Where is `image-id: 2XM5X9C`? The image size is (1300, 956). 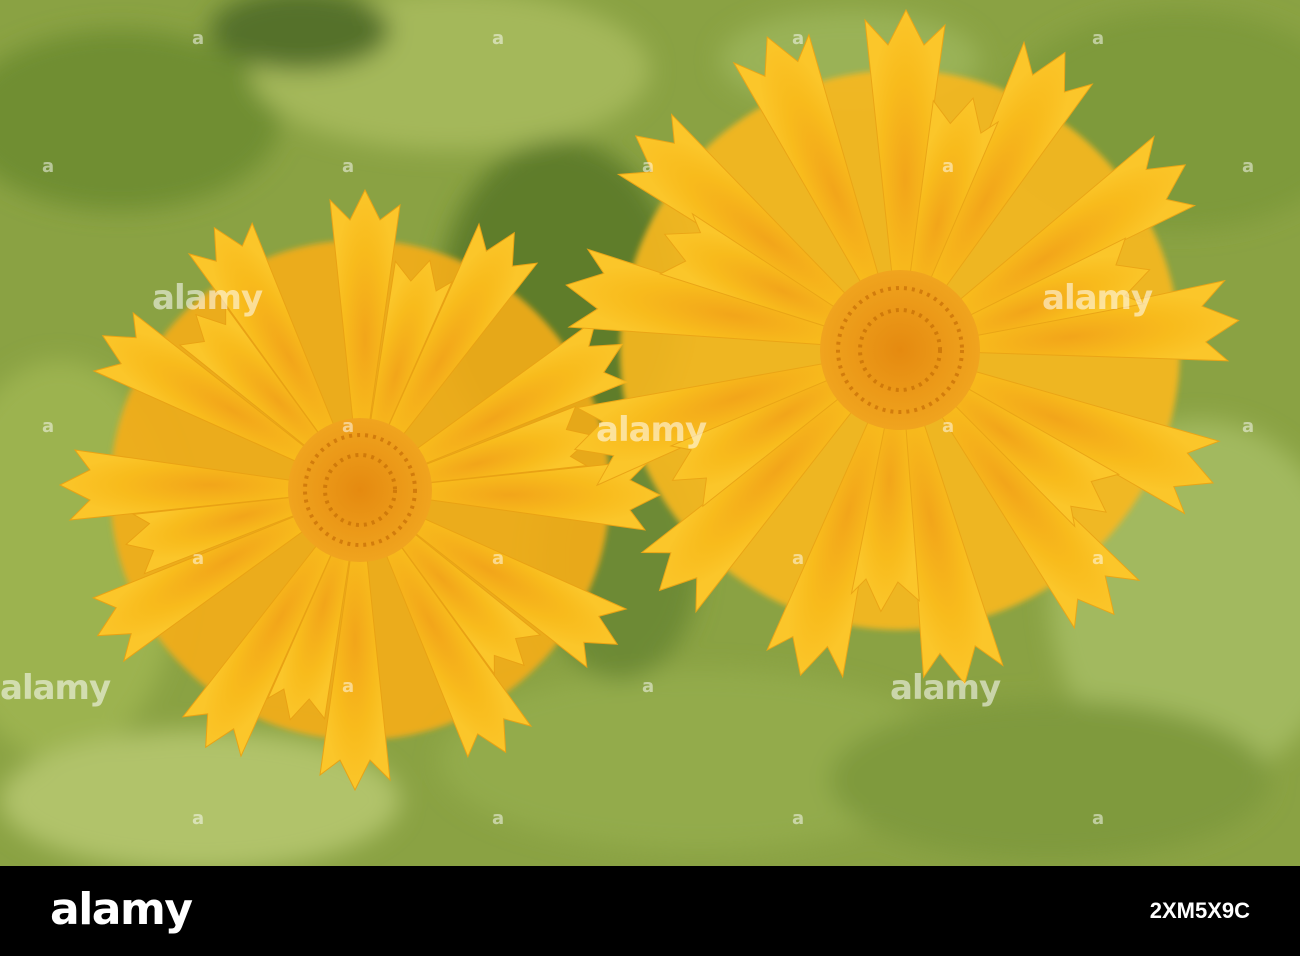 image-id: 2XM5X9C is located at coordinates (1199, 910).